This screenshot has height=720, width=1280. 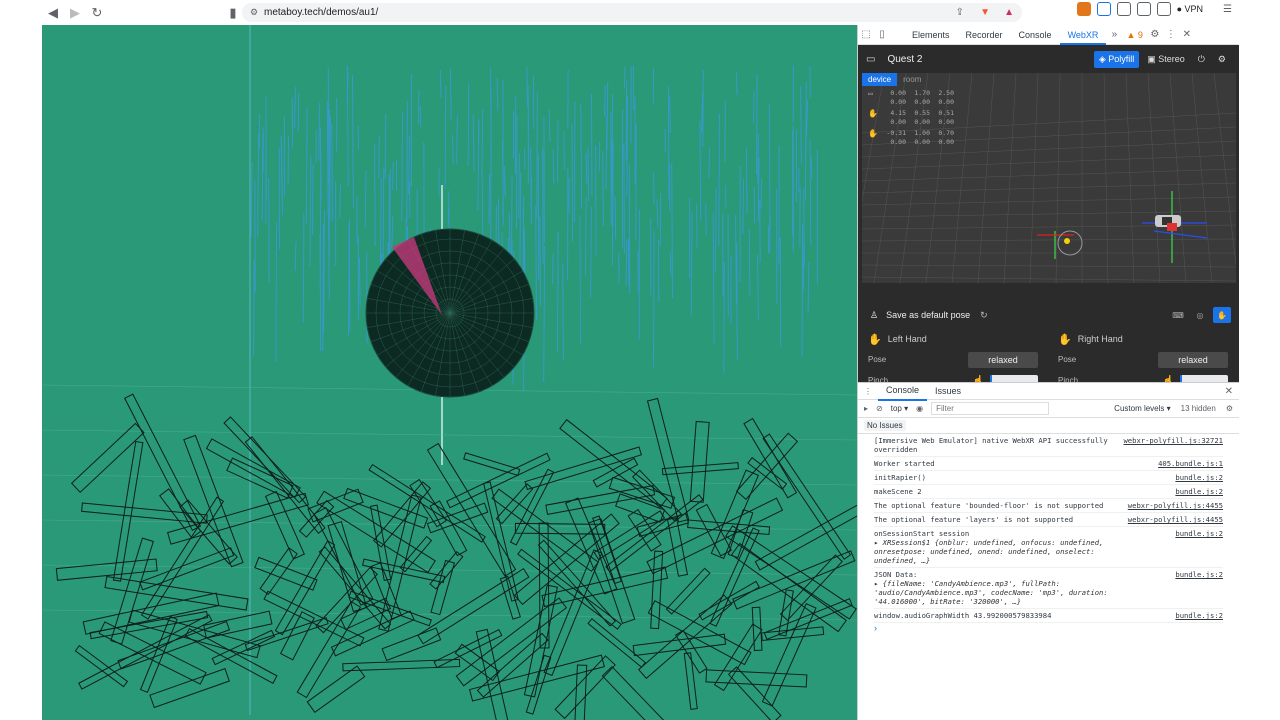 I want to click on console-message: Worker started, so click(x=994, y=463).